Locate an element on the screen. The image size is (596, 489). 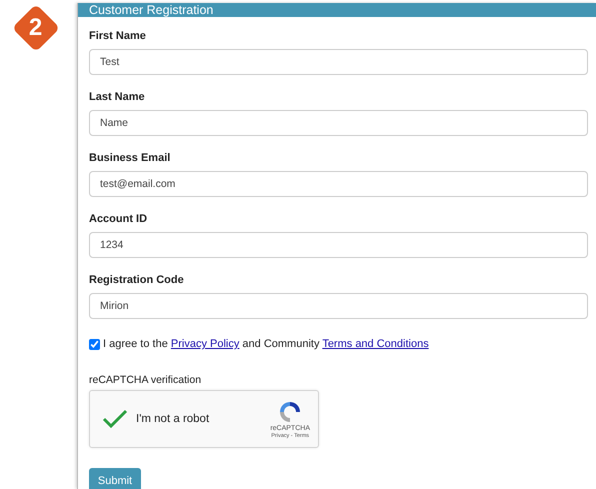
field-label: Account ID is located at coordinates (118, 220).